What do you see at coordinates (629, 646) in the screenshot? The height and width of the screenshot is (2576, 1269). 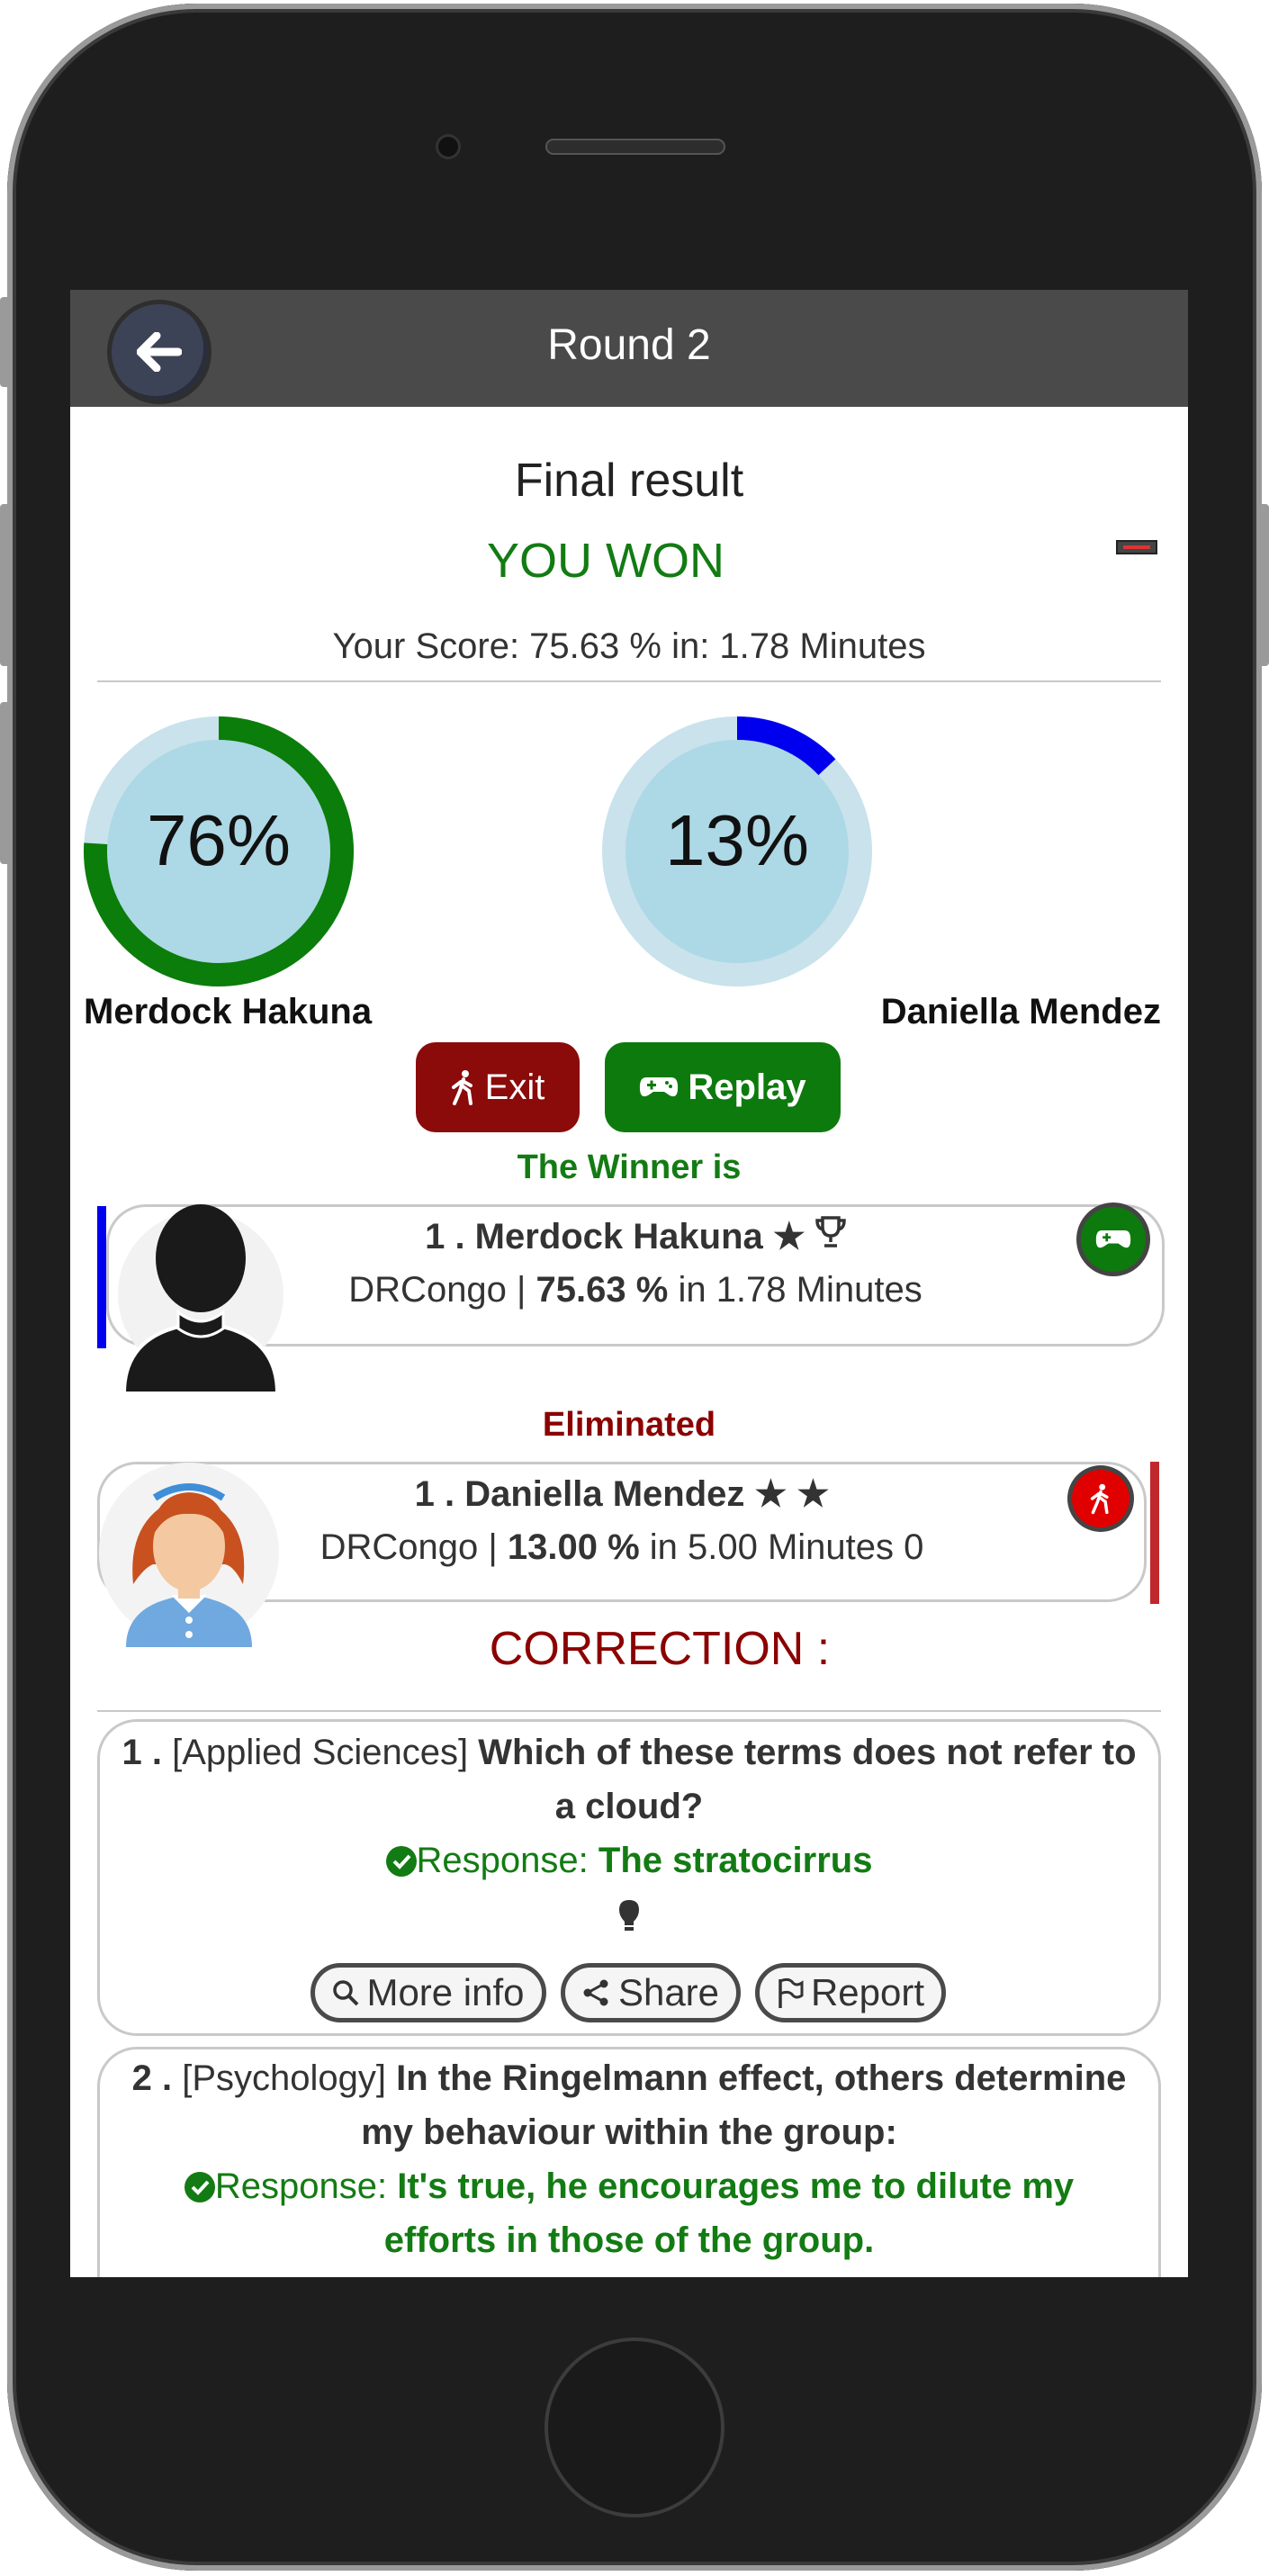 I see `score-line: Your Score: 75.63 % in: 1.78 Minutes` at bounding box center [629, 646].